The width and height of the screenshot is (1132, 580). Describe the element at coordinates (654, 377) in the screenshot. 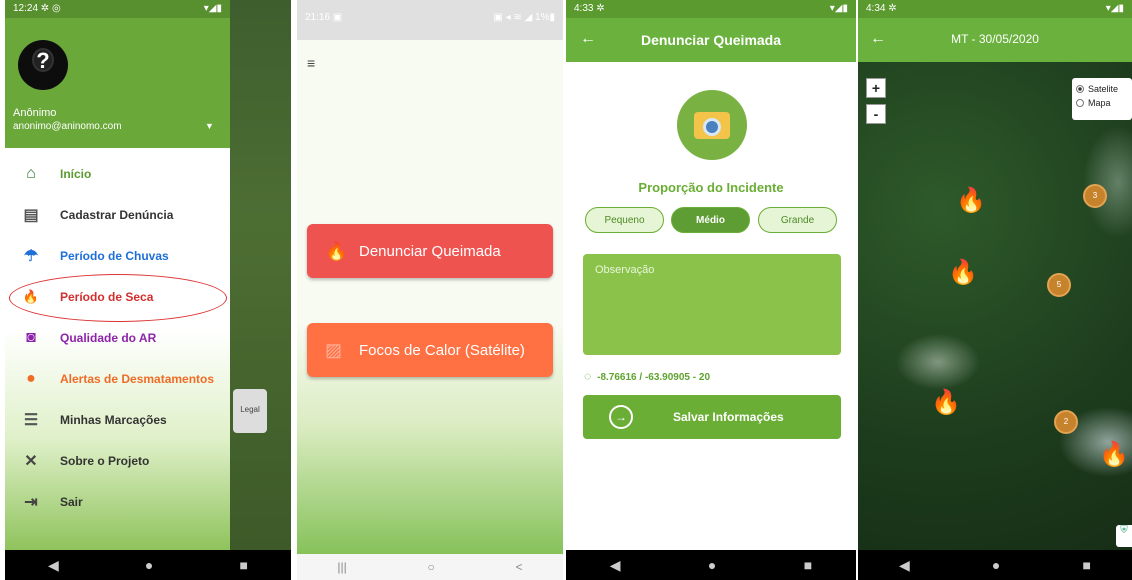

I see `coordinates-text: -8.76616 / -63.90905 - 20` at that location.